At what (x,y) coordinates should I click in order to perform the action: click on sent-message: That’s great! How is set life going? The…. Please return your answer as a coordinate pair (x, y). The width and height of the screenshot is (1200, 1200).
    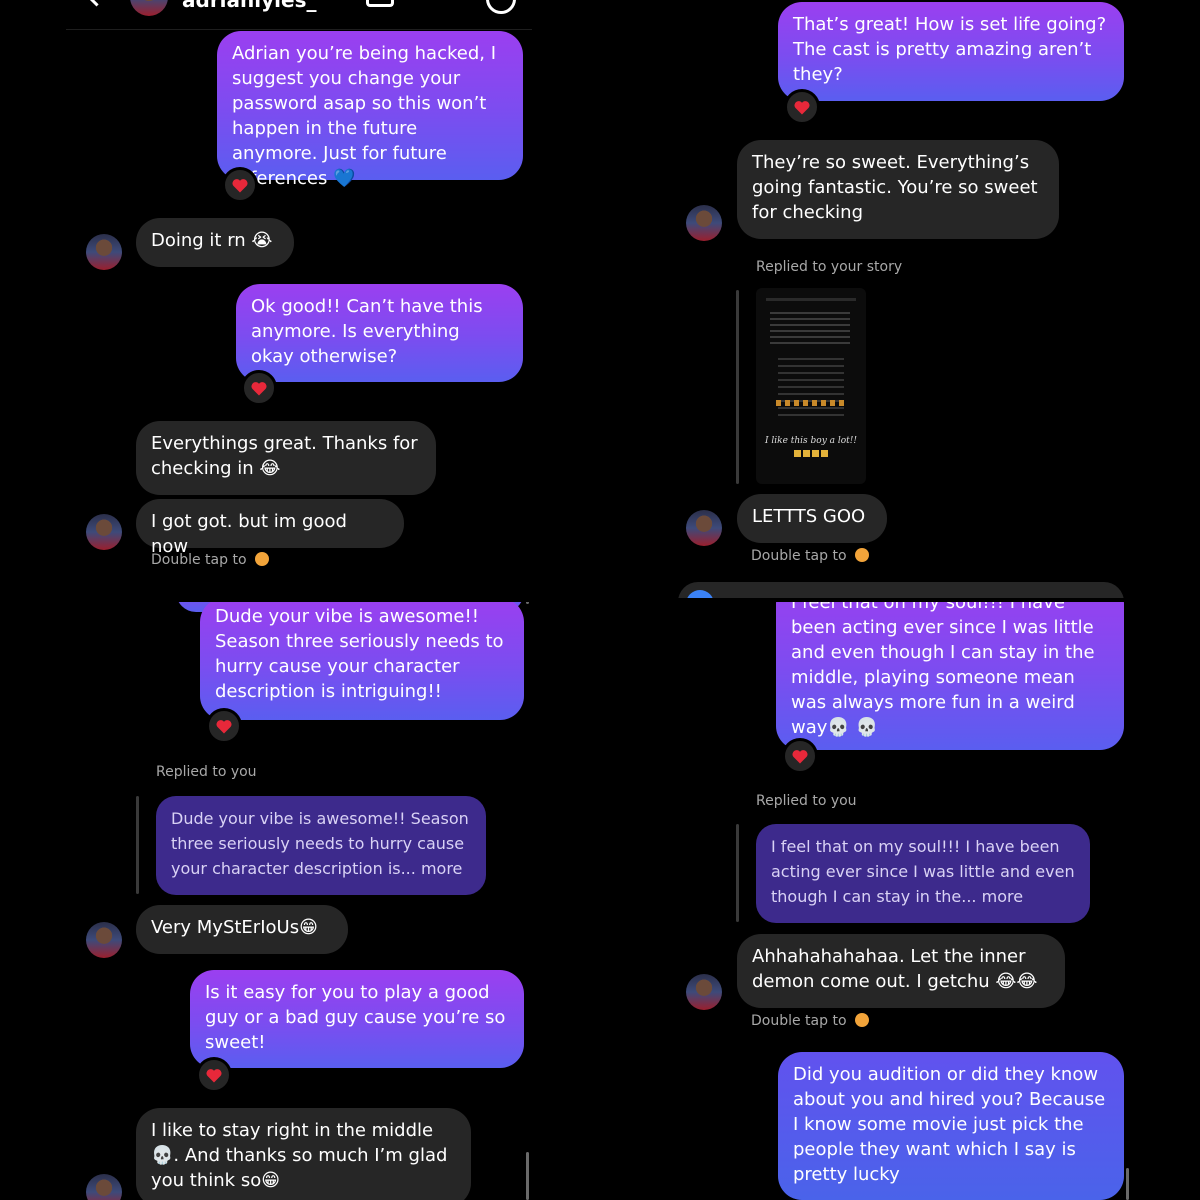
    Looking at the image, I should click on (951, 51).